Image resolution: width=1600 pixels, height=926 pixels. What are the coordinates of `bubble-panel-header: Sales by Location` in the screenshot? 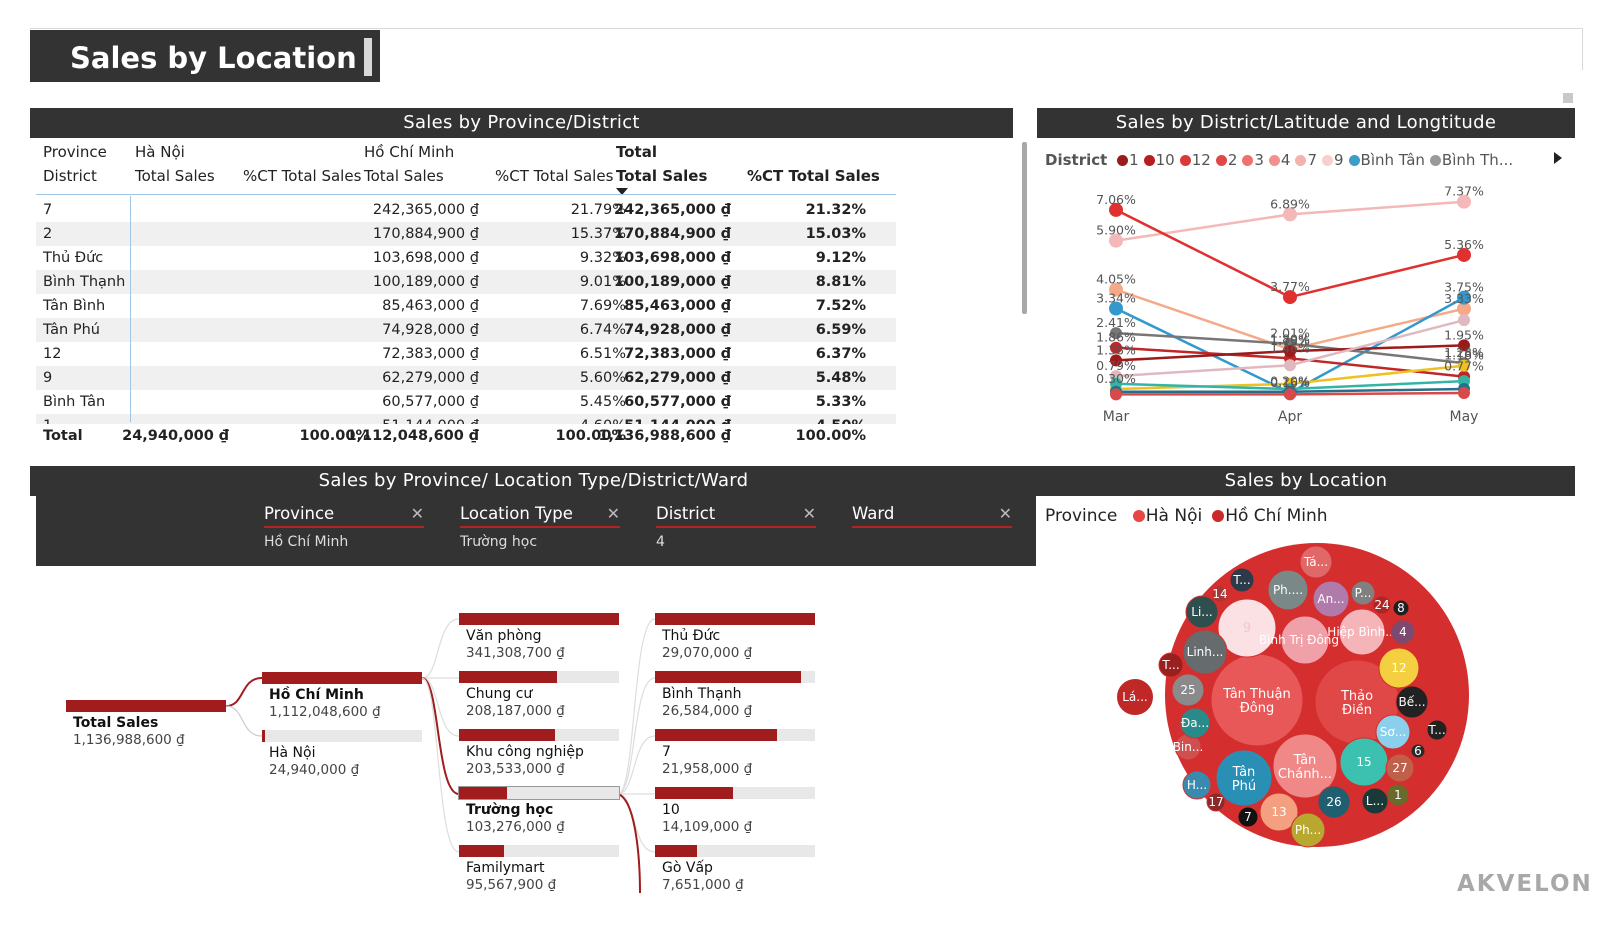 It's located at (1306, 481).